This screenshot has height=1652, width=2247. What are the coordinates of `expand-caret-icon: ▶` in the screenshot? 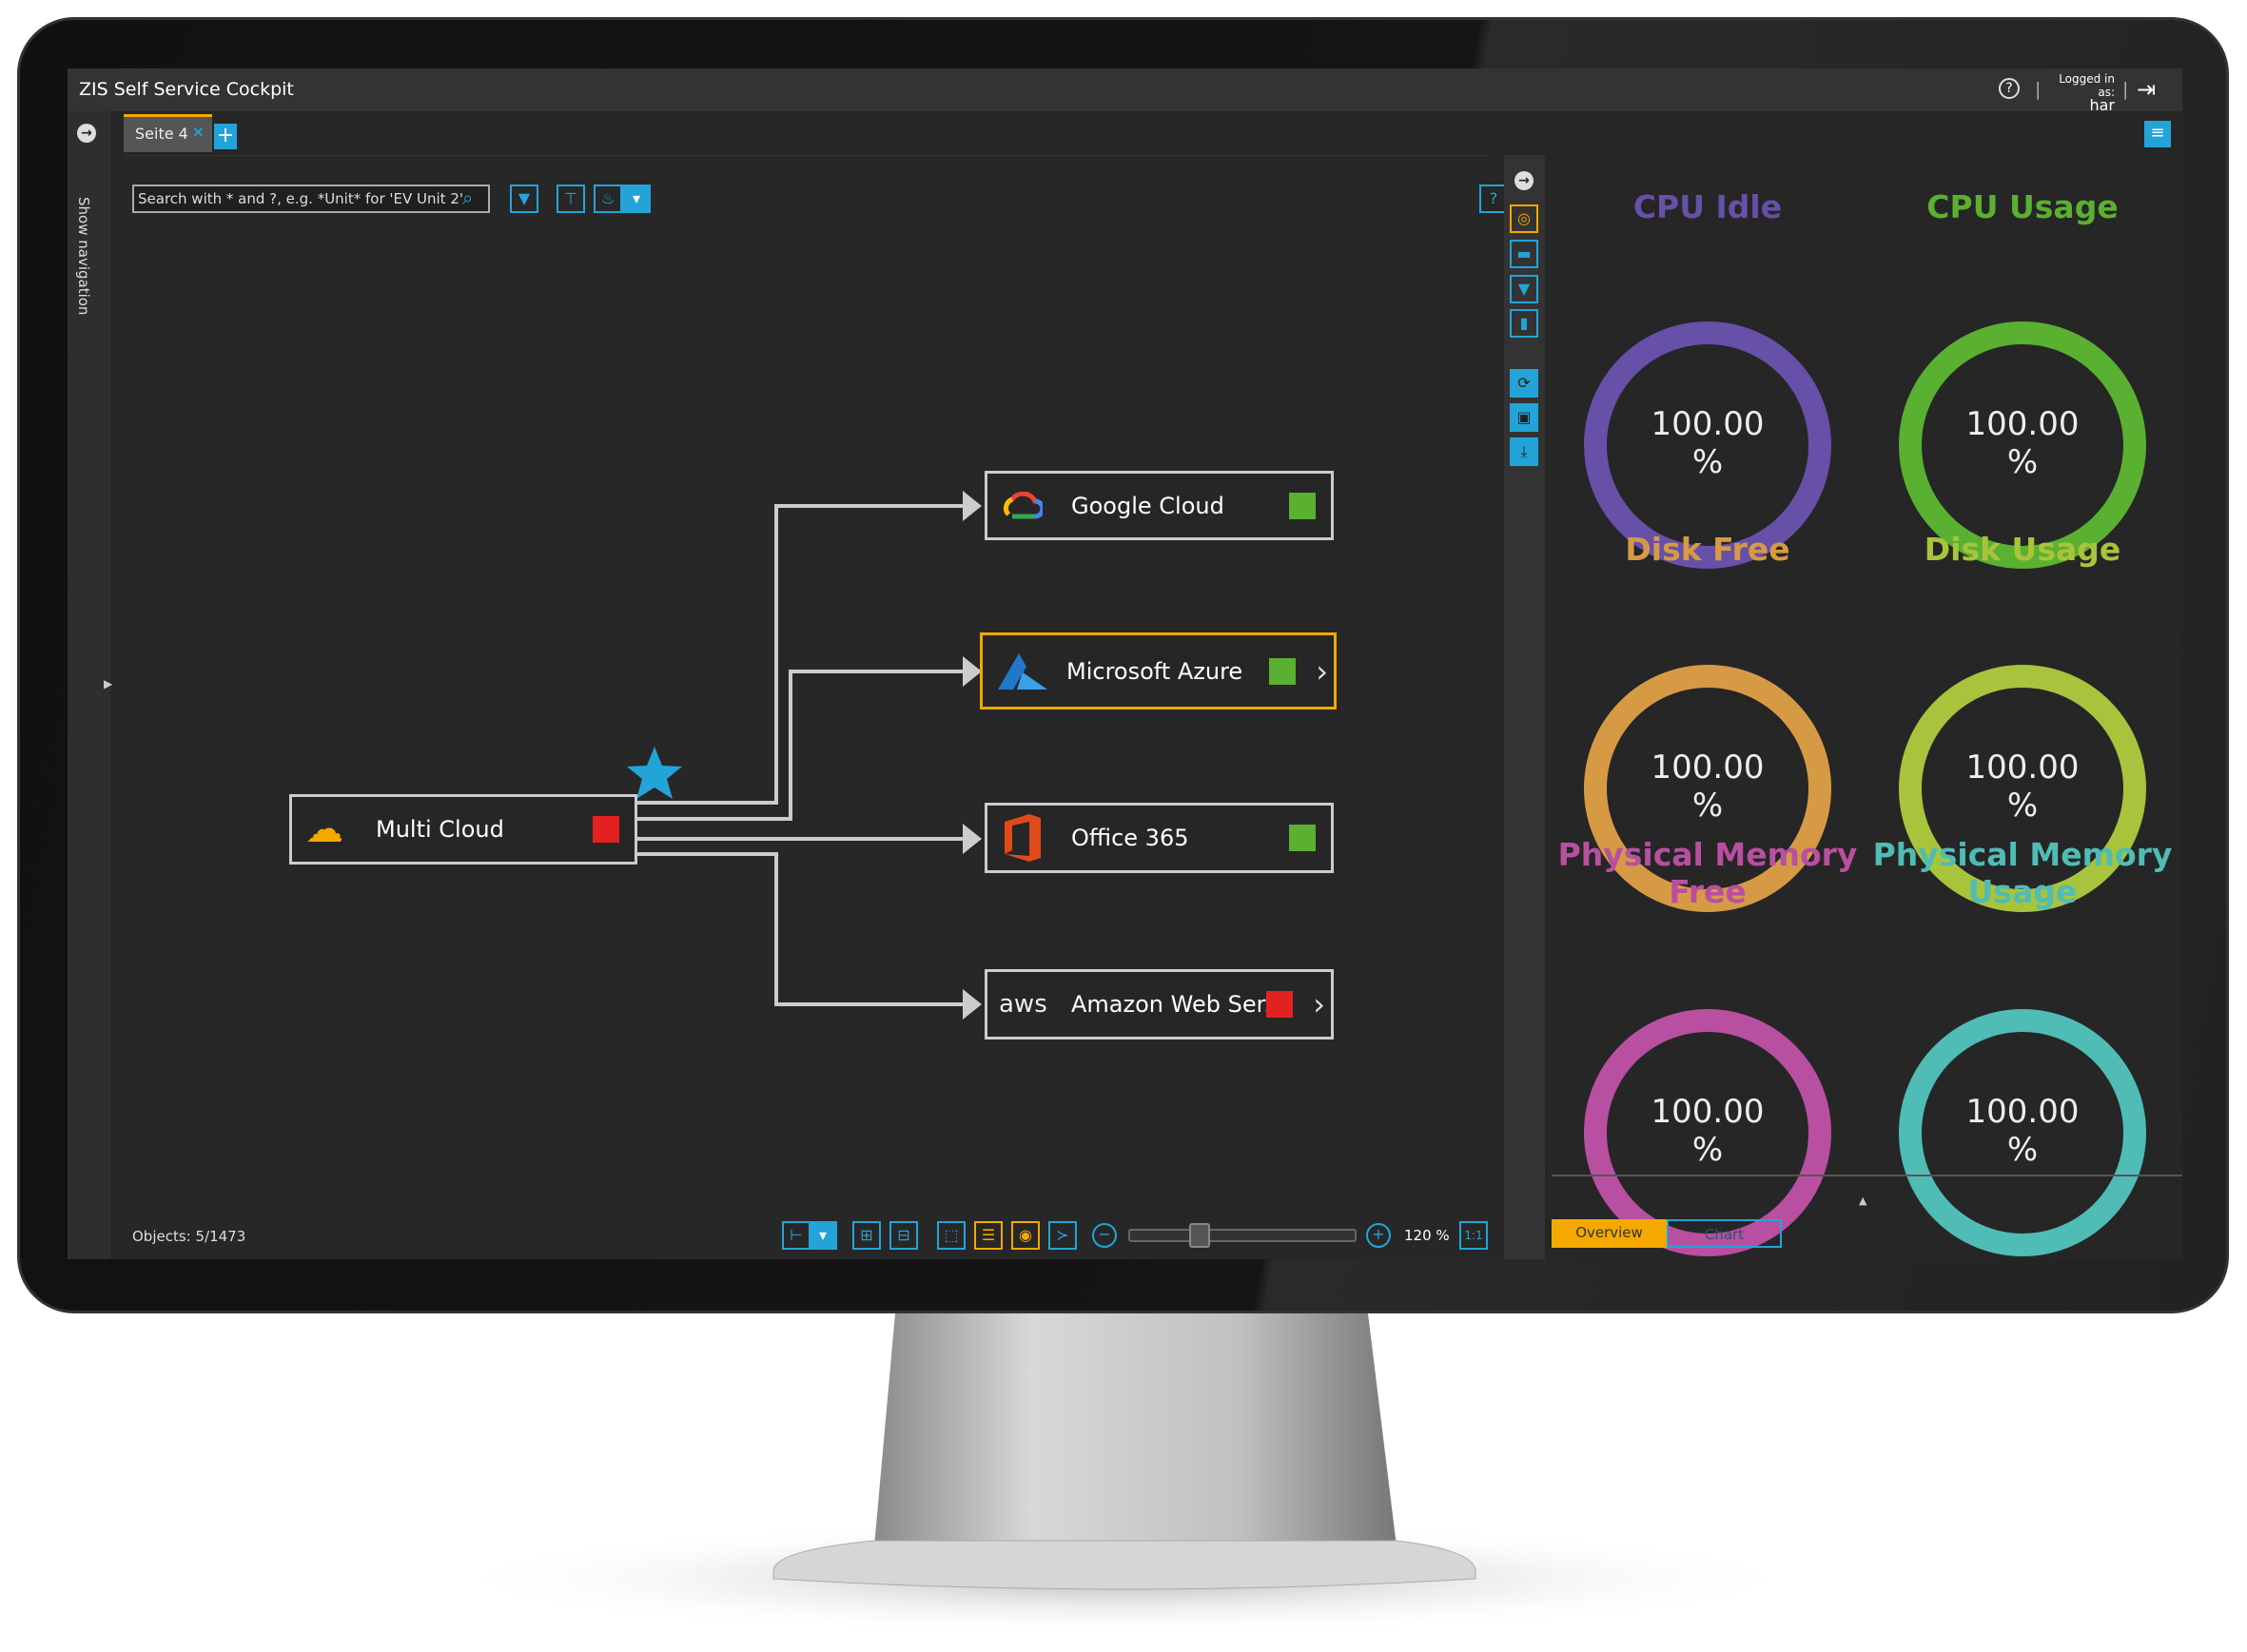 It's located at (108, 683).